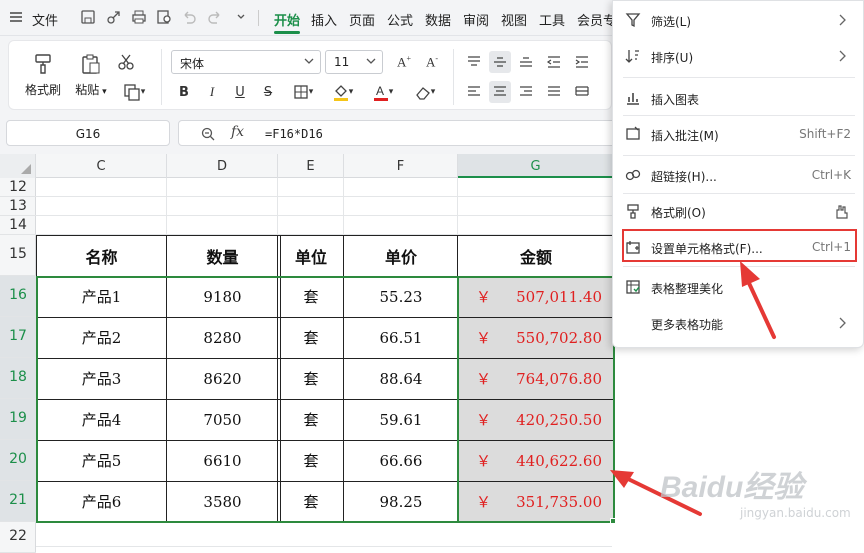 The width and height of the screenshot is (864, 553). I want to click on menu-item-sort: 排序(U), so click(738, 56).